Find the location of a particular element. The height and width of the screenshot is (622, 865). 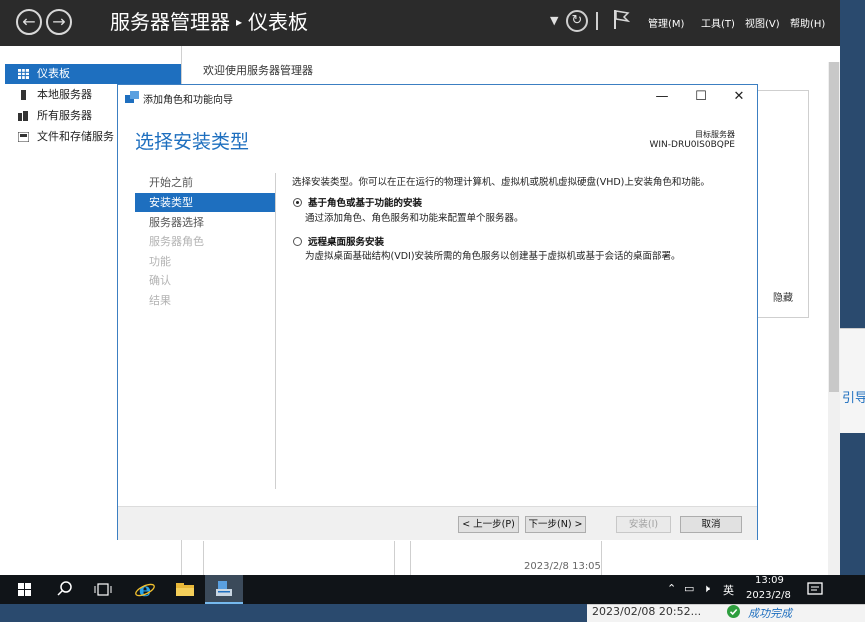

menu-view: 视图(V) is located at coordinates (762, 22).